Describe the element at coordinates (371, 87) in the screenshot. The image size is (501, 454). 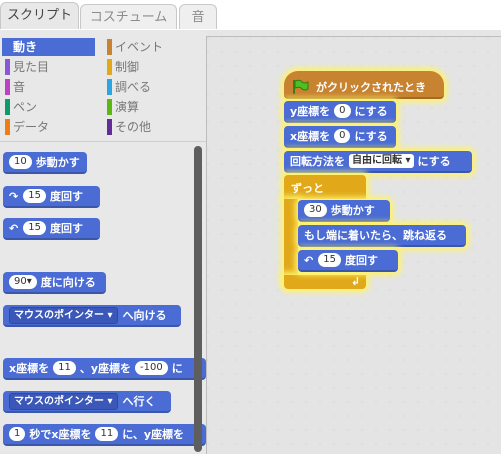
I see `block-label: がクリックされたとき` at that location.